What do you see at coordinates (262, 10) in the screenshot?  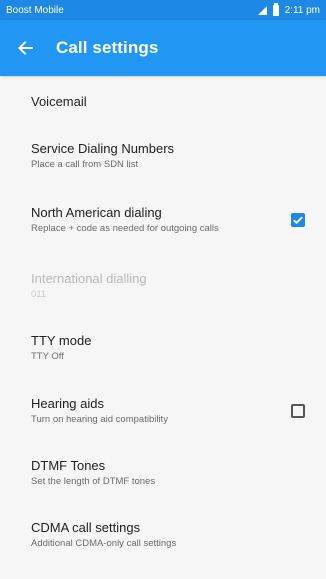 I see `signal-icon` at bounding box center [262, 10].